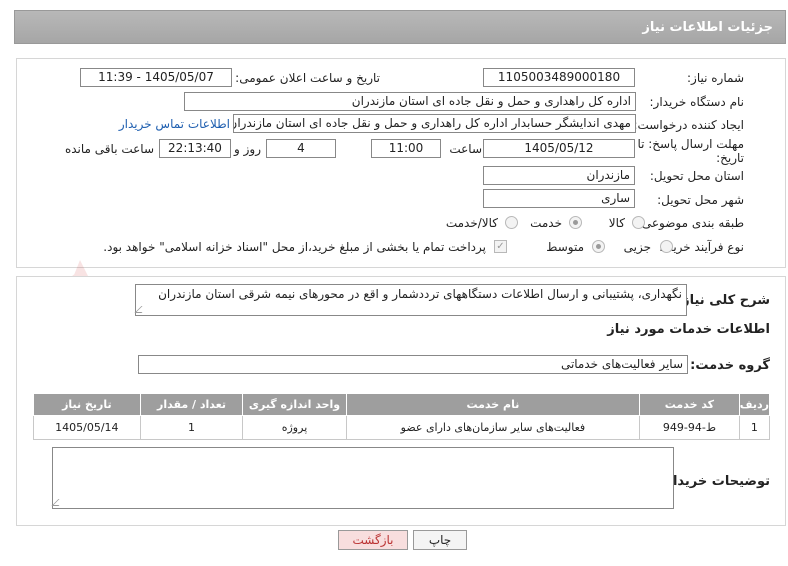 Image resolution: width=788 pixels, height=566 pixels. Describe the element at coordinates (689, 427) in the screenshot. I see `cell-service-code: ط-94-949` at that location.